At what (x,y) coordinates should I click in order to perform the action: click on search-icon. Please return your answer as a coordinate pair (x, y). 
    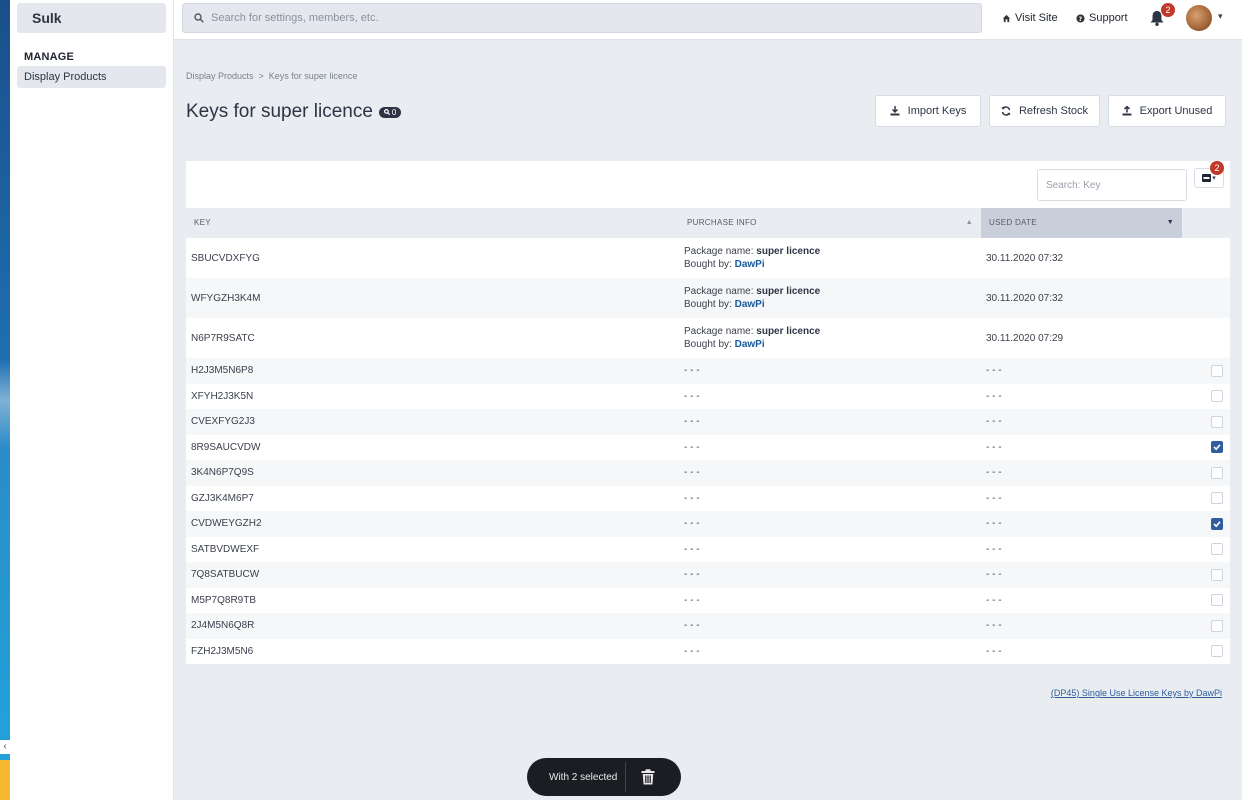
    Looking at the image, I should click on (199, 18).